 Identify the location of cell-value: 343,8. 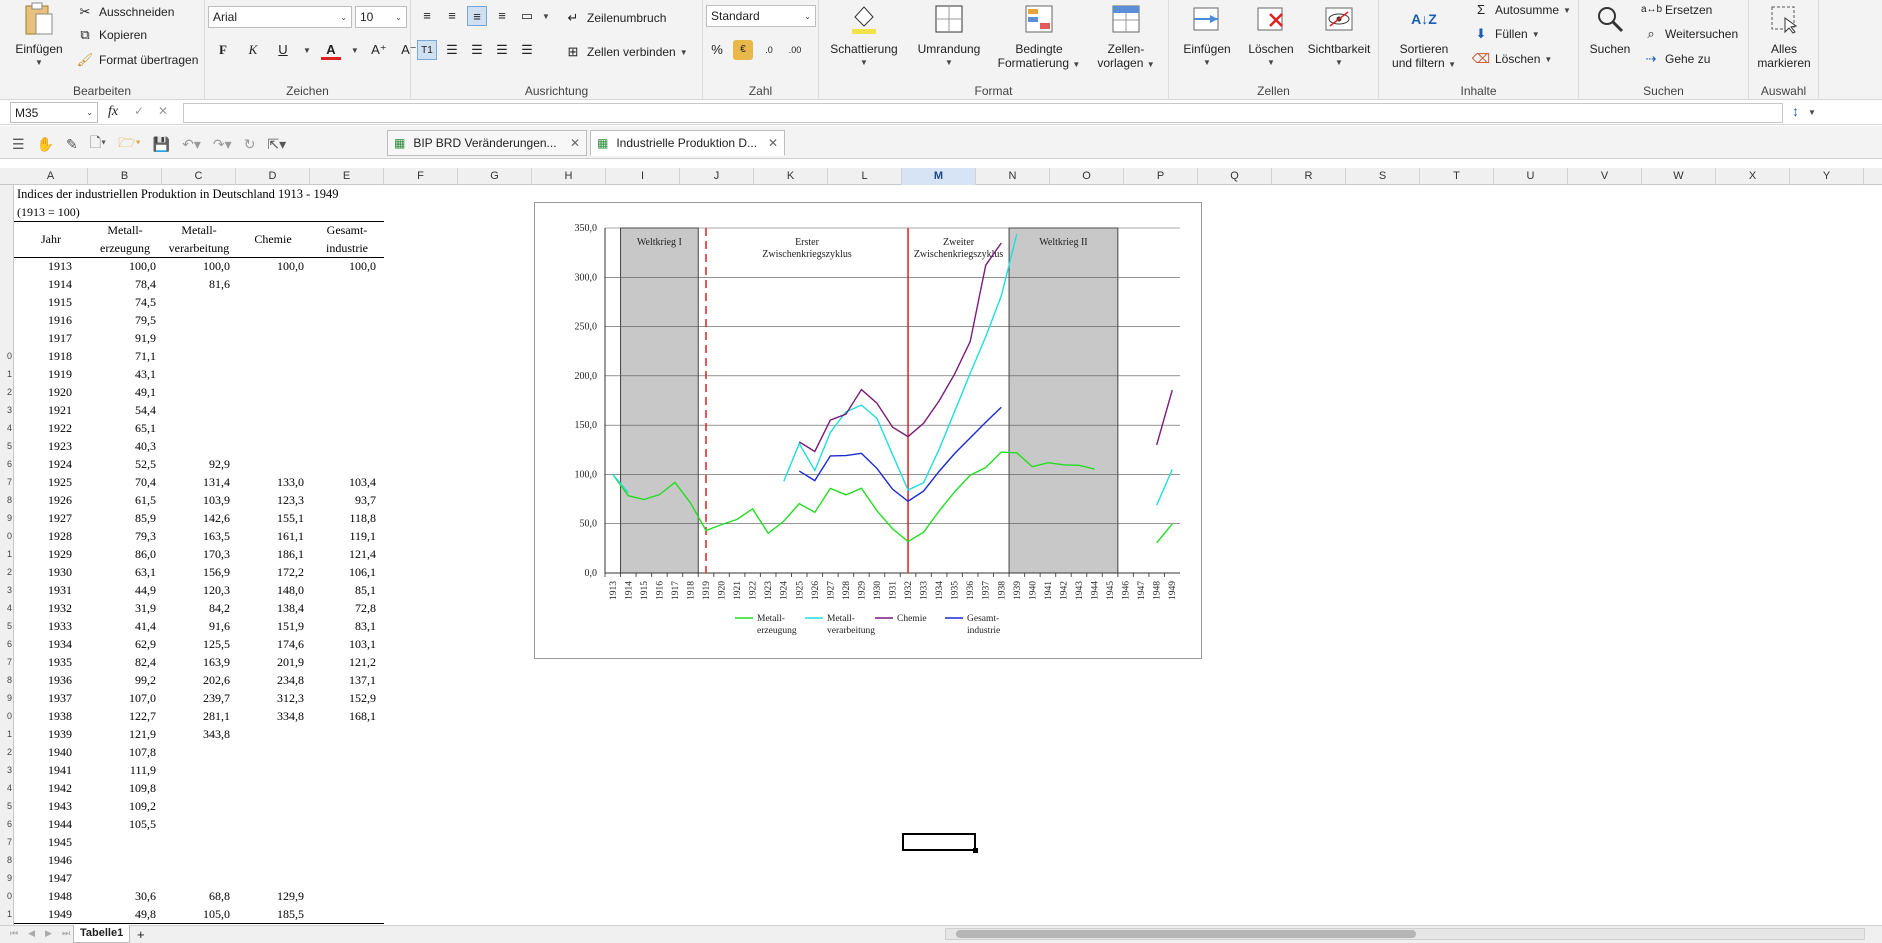
(196, 734).